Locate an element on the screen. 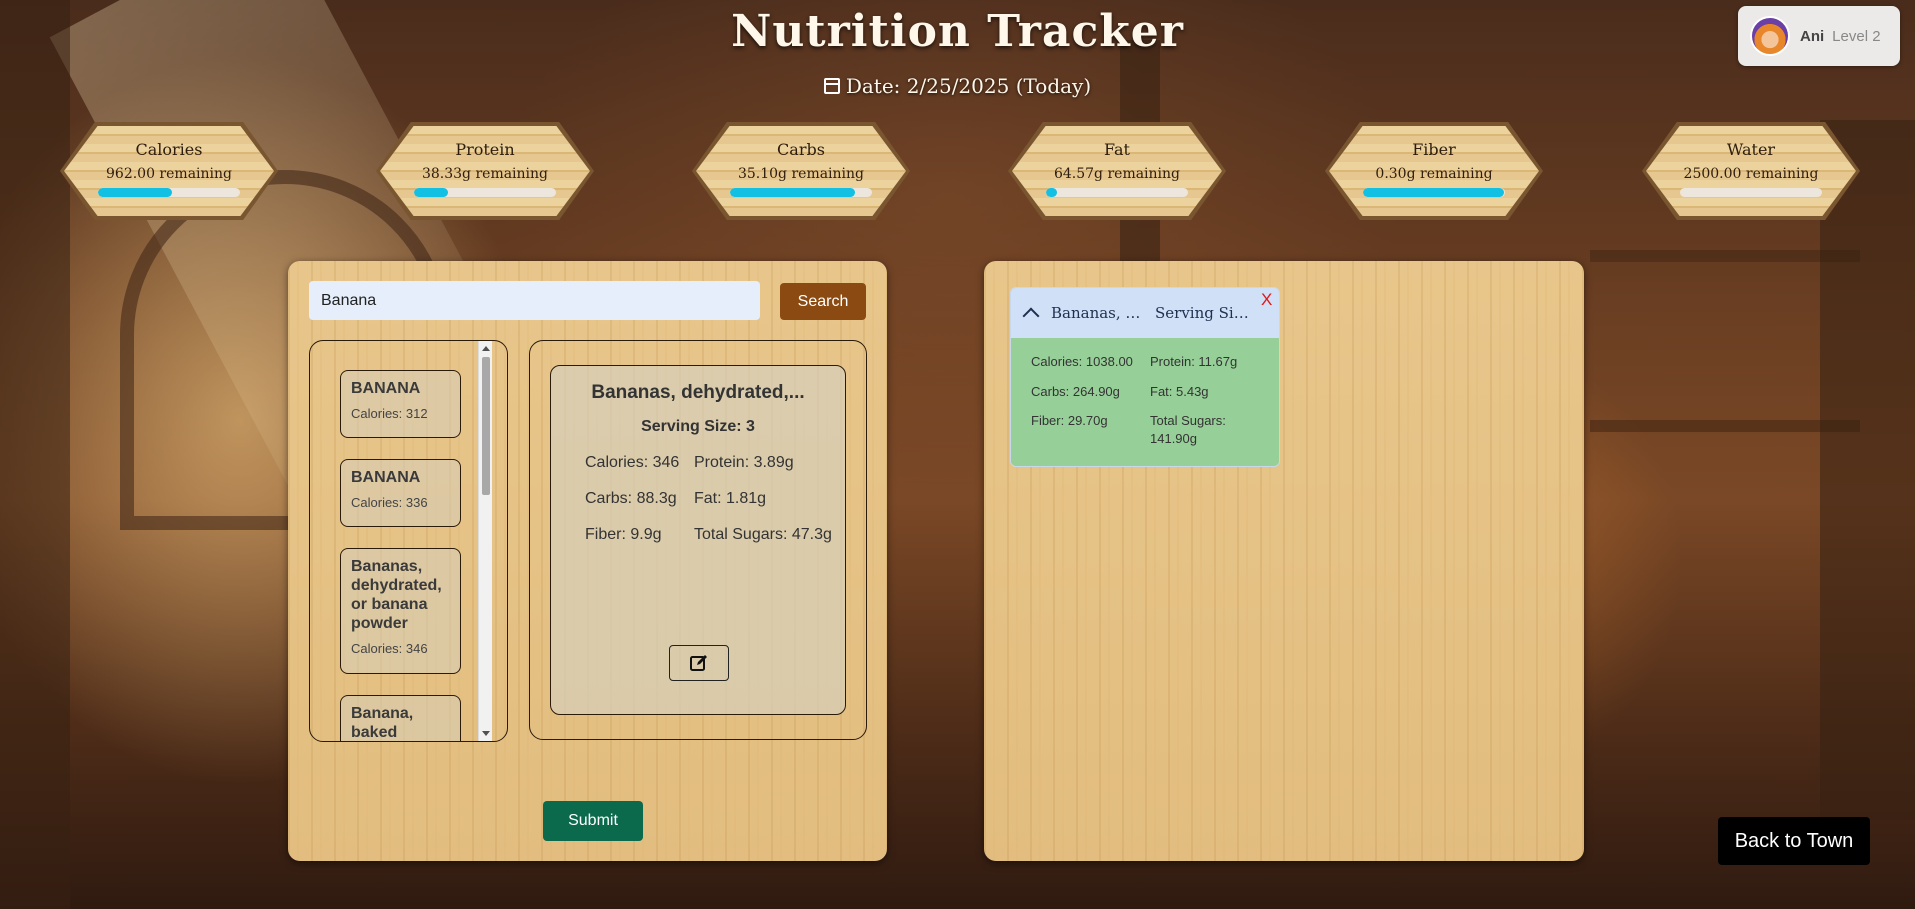 Image resolution: width=1915 pixels, height=909 pixels. result-calories: Calories: 336 is located at coordinates (389, 502).